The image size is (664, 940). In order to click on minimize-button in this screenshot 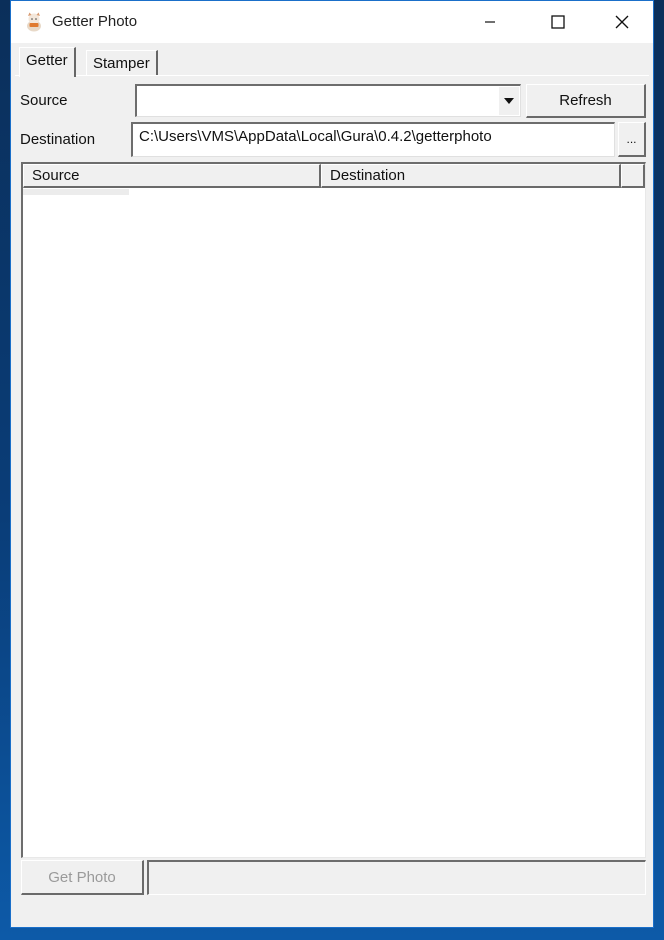, I will do `click(490, 22)`.